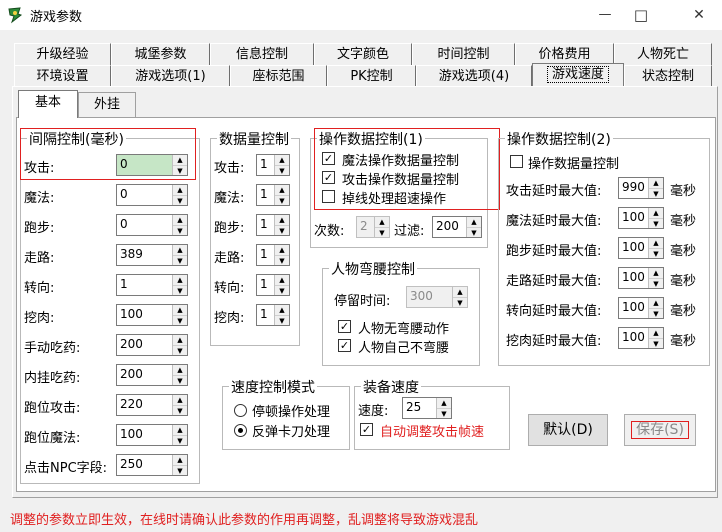 This screenshot has width=722, height=532. I want to click on tab-time-control: 时间控制, so click(463, 54).